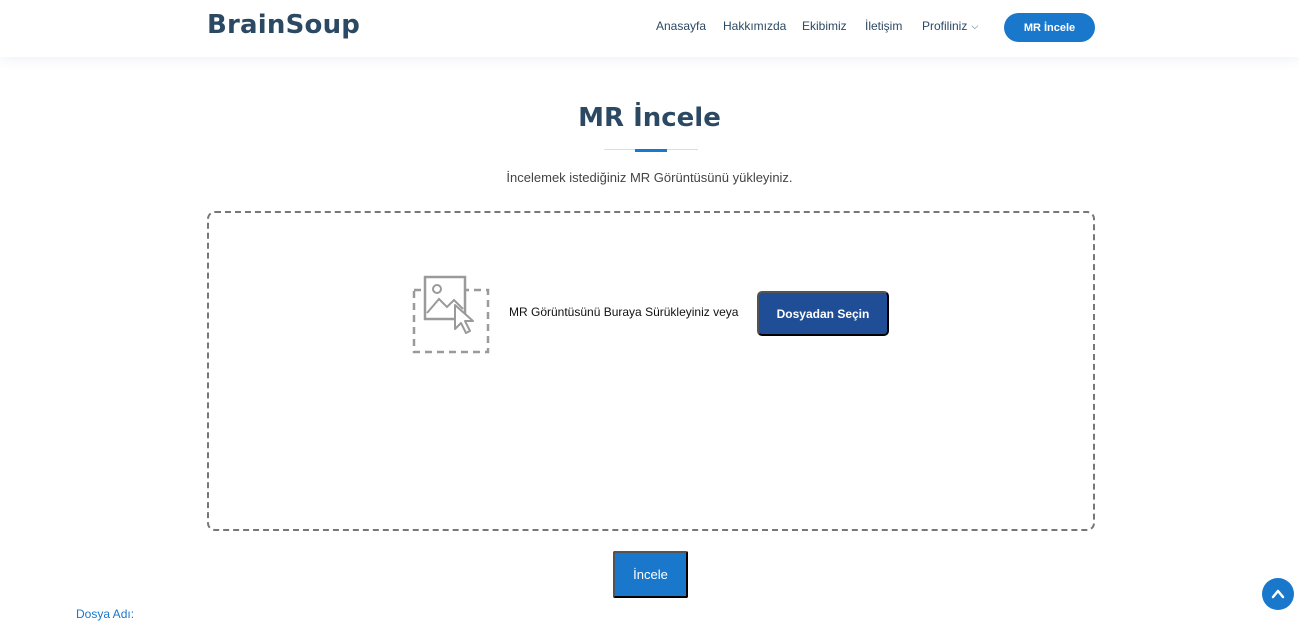 This screenshot has height=622, width=1299. Describe the element at coordinates (681, 26) in the screenshot. I see `nav-item-anasayfa: Anasayfa` at that location.